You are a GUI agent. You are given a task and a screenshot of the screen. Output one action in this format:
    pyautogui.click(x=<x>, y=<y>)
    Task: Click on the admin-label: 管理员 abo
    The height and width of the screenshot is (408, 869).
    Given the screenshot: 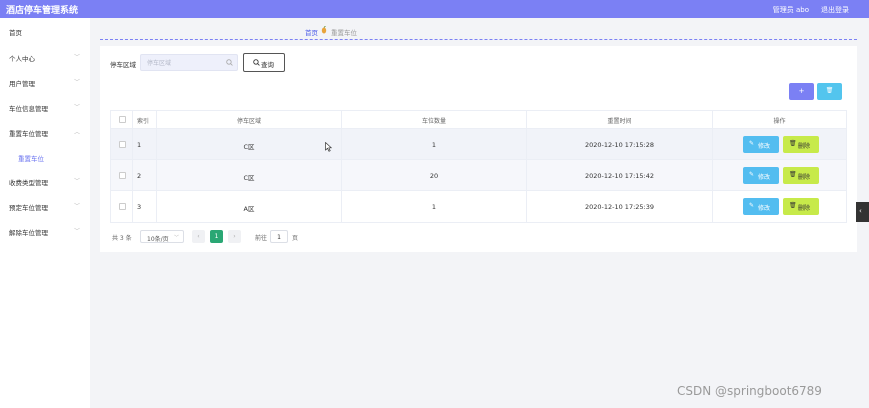 What is the action you would take?
    pyautogui.click(x=790, y=10)
    